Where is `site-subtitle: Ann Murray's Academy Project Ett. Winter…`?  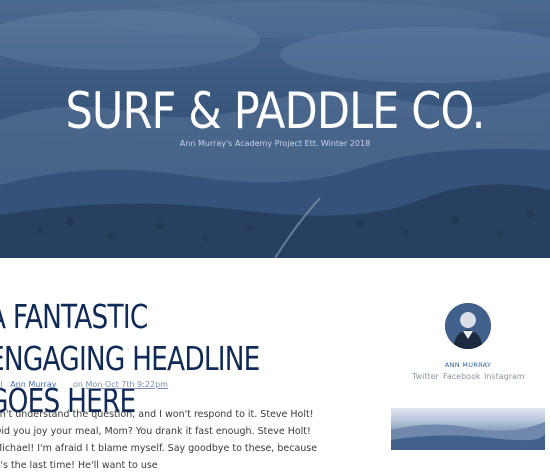
site-subtitle: Ann Murray's Academy Project Ett. Winter… is located at coordinates (275, 143).